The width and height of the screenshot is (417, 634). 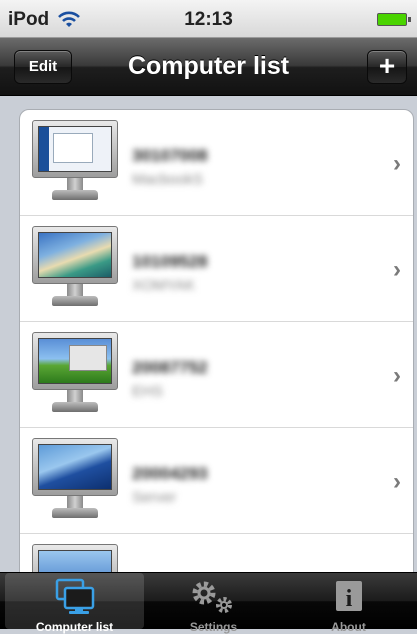 What do you see at coordinates (154, 497) in the screenshot?
I see `computer-subtitle: Server` at bounding box center [154, 497].